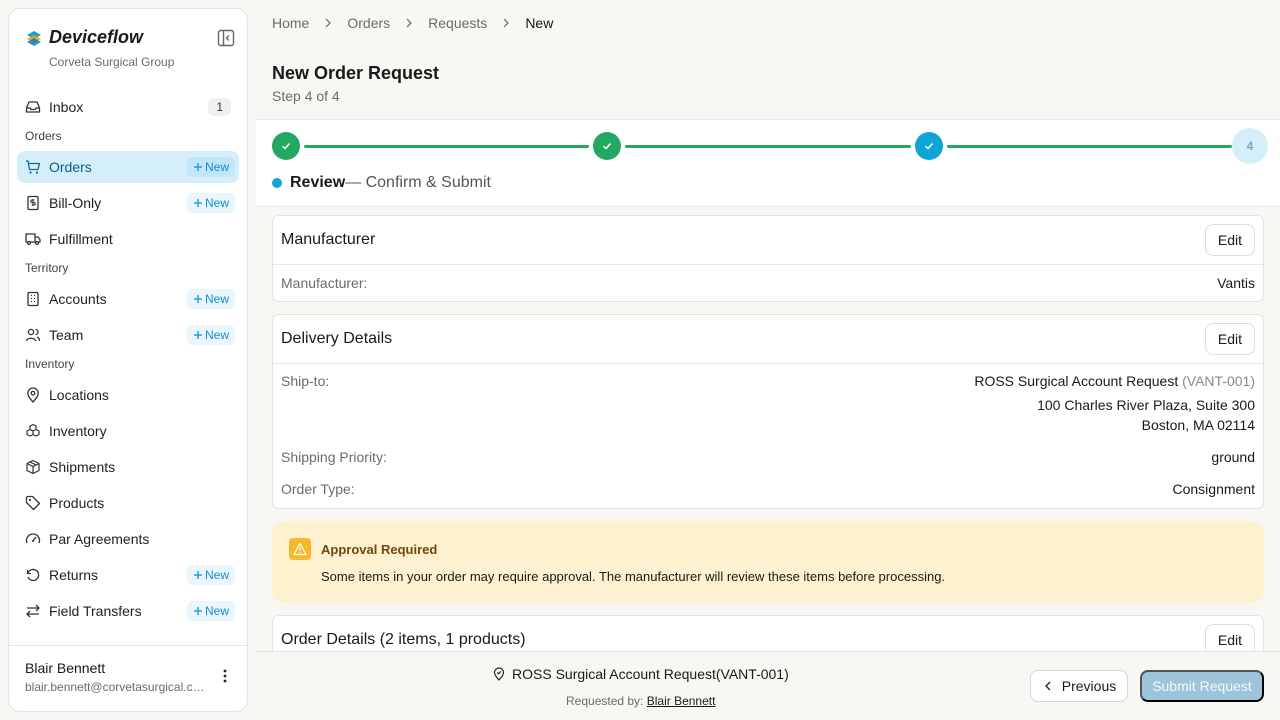 The height and width of the screenshot is (720, 1280). I want to click on package-icon, so click(33, 467).